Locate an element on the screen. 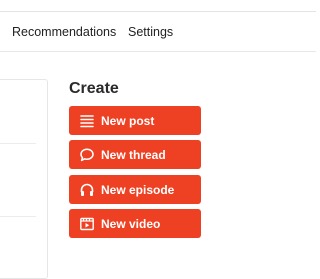  new-post-button: New post is located at coordinates (135, 120).